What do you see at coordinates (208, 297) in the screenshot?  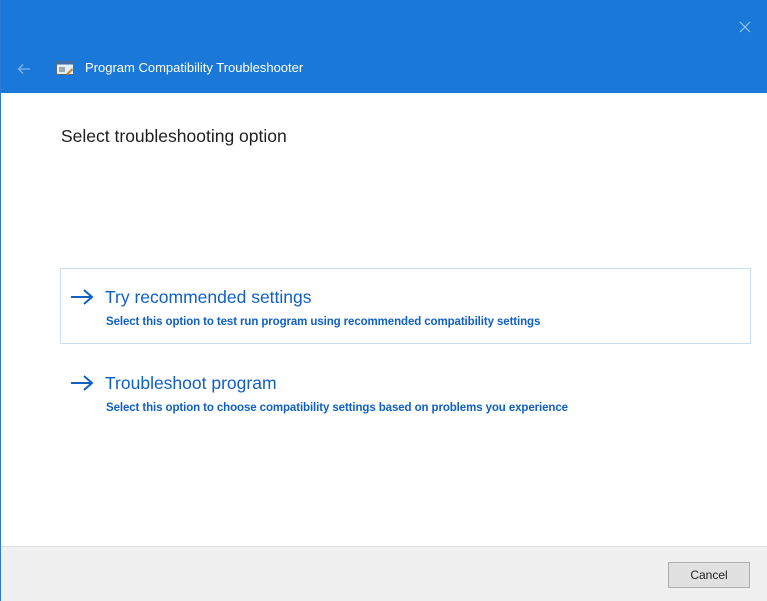 I see `option-title: Try recommended settings` at bounding box center [208, 297].